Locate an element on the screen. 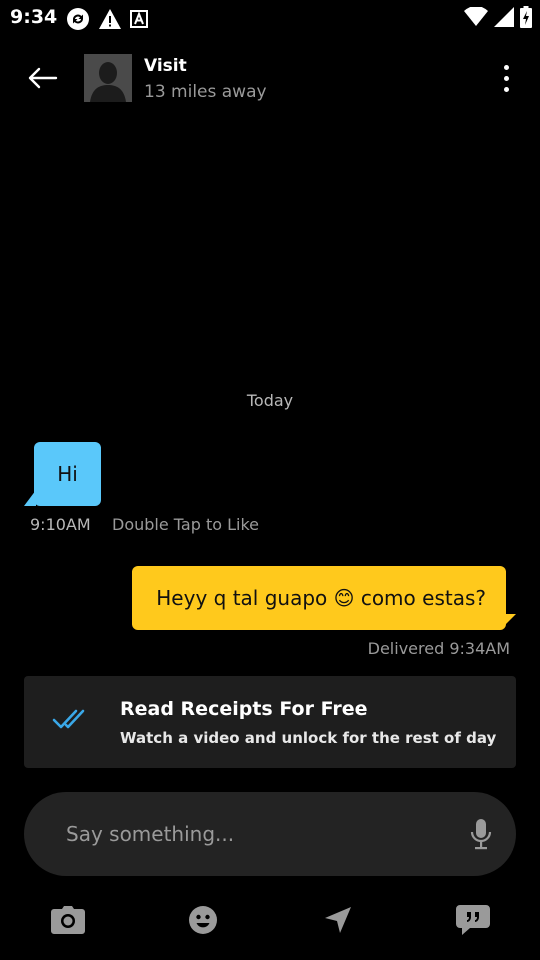 This screenshot has height=960, width=540. quick-reply-icon is located at coordinates (473, 920).